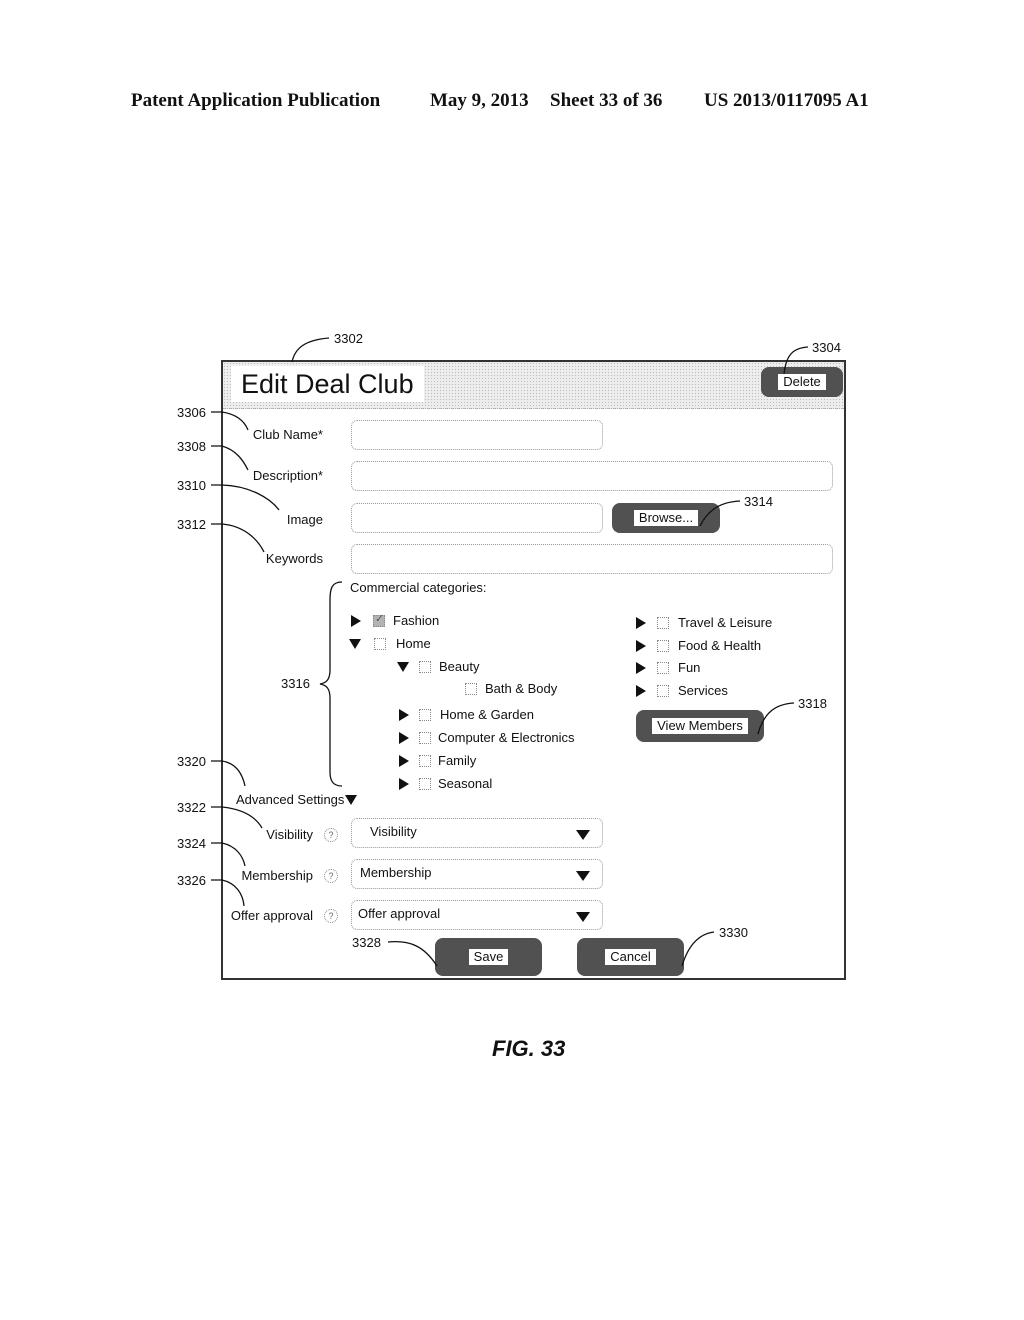 The height and width of the screenshot is (1320, 1024). I want to click on figure-caption: FIG. 33, so click(529, 1048).